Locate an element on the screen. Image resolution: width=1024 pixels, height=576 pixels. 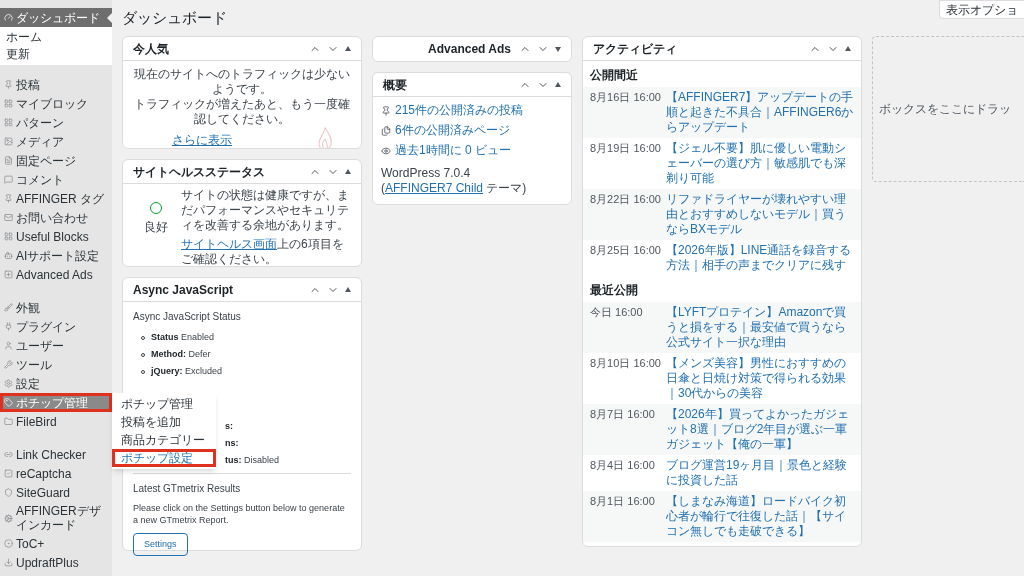
sidebar-item: お問い合わせ is located at coordinates (56, 217).